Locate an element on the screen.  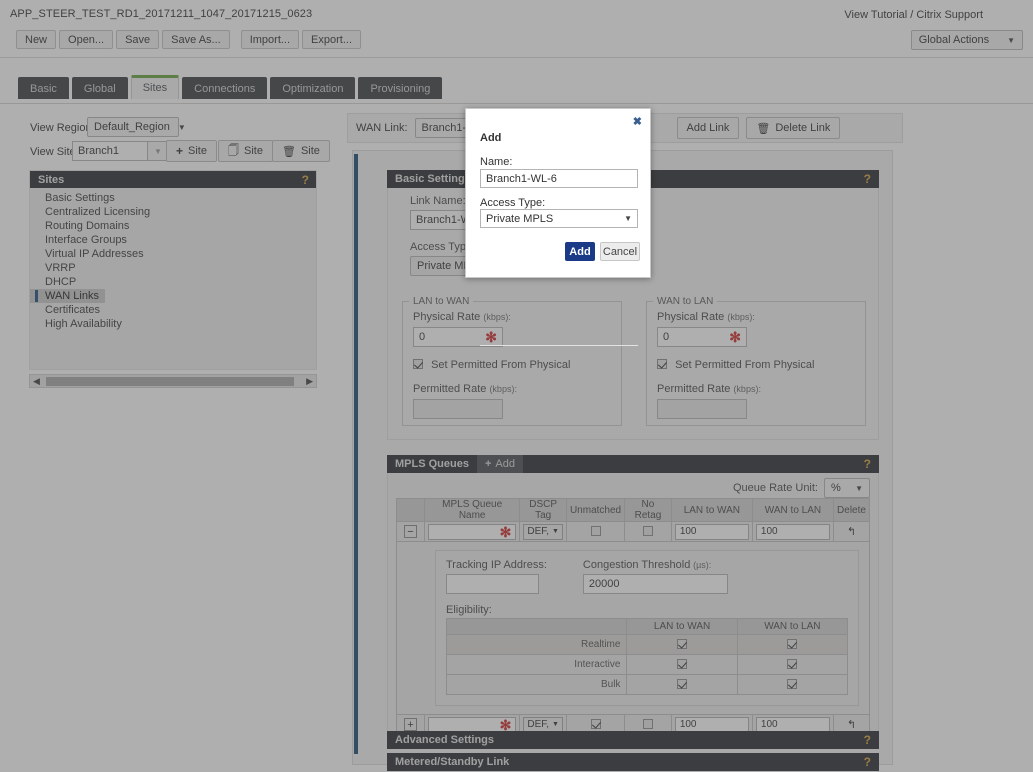
dialog-access-type-label: Access Type: is located at coordinates (513, 203).